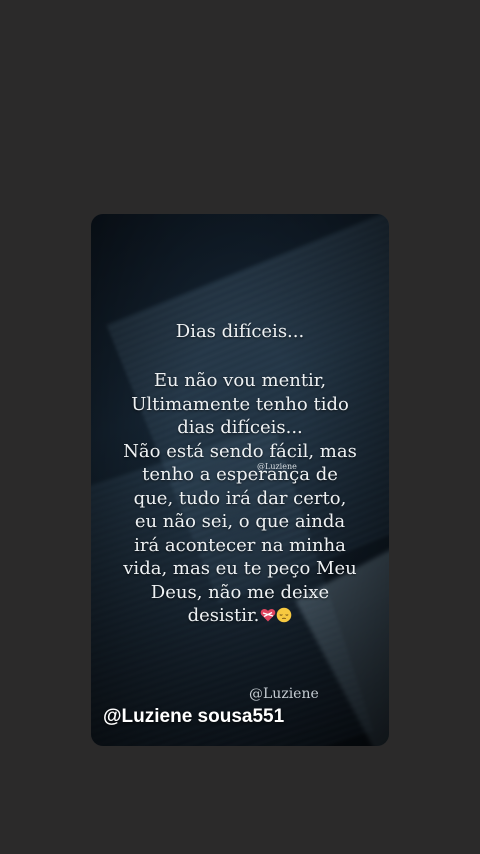  Describe the element at coordinates (284, 694) in the screenshot. I see `bottom-watermark: @Luziene` at that location.